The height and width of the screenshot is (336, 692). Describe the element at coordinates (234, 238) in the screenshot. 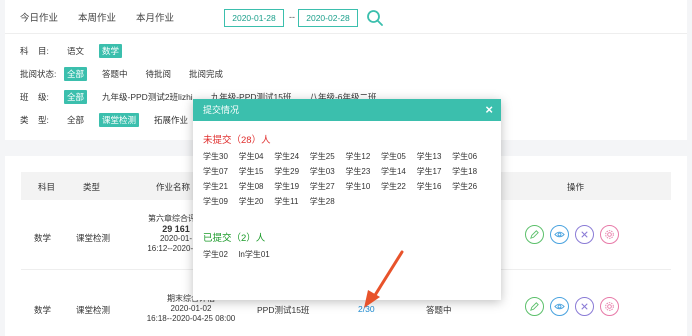

I see `submitted-title: 已提交（2）人` at that location.